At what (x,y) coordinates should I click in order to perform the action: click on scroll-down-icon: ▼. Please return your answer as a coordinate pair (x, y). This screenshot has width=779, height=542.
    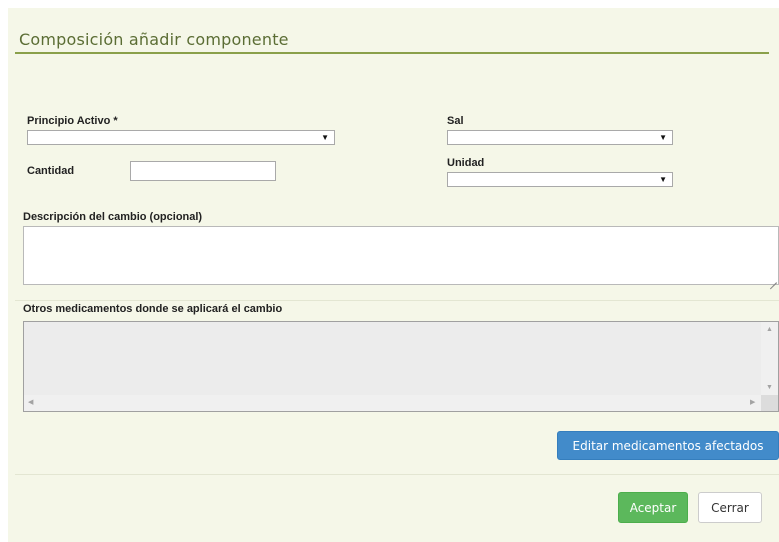
    Looking at the image, I should click on (769, 388).